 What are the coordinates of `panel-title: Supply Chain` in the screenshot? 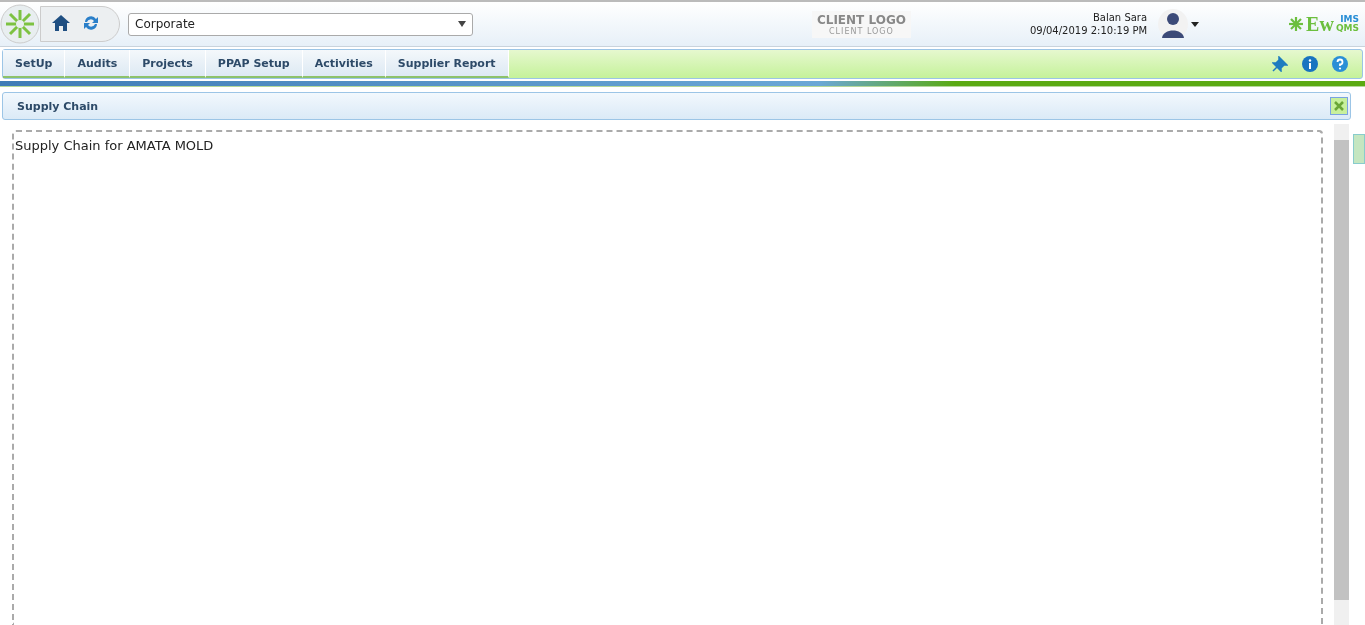 It's located at (58, 106).